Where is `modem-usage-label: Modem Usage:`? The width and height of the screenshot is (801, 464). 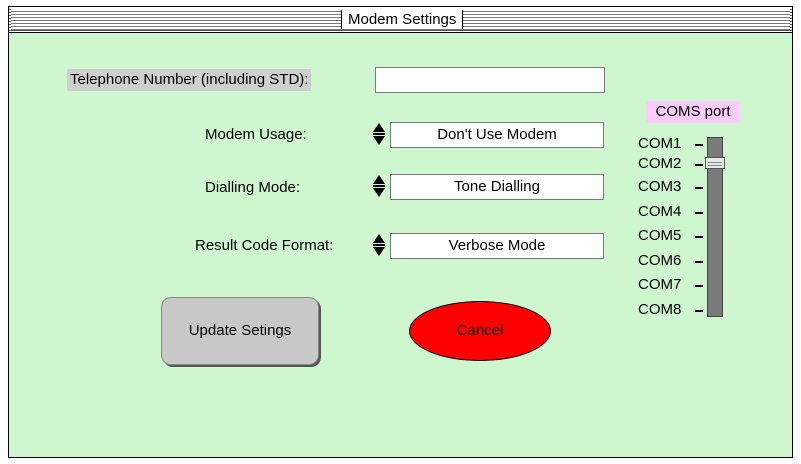
modem-usage-label: Modem Usage: is located at coordinates (256, 134).